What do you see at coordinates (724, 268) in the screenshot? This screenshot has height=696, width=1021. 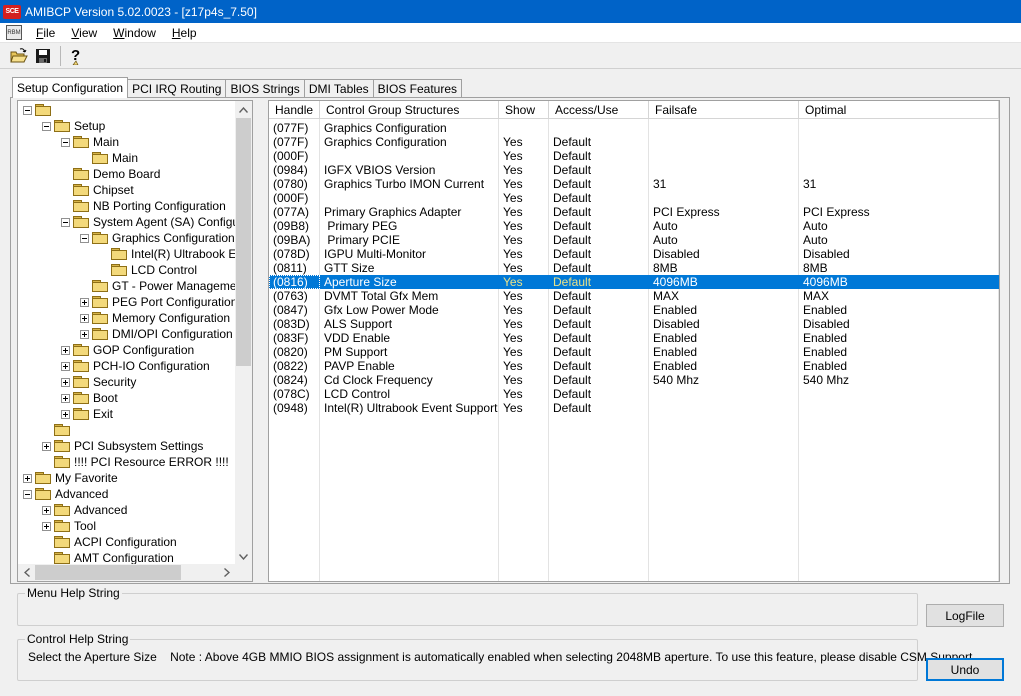 I see `failsafe-cell: 8MB` at bounding box center [724, 268].